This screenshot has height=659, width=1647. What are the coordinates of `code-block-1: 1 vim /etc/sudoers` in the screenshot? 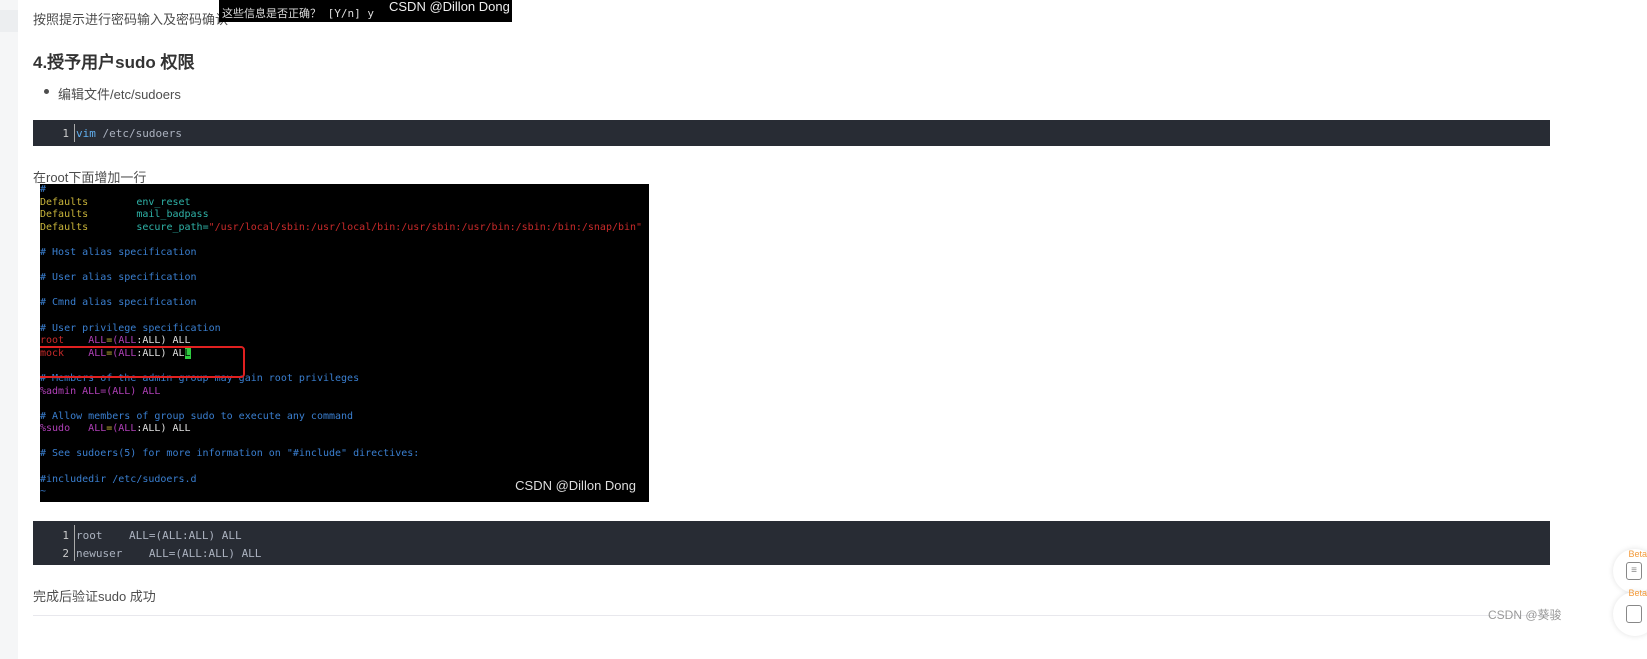 It's located at (791, 133).